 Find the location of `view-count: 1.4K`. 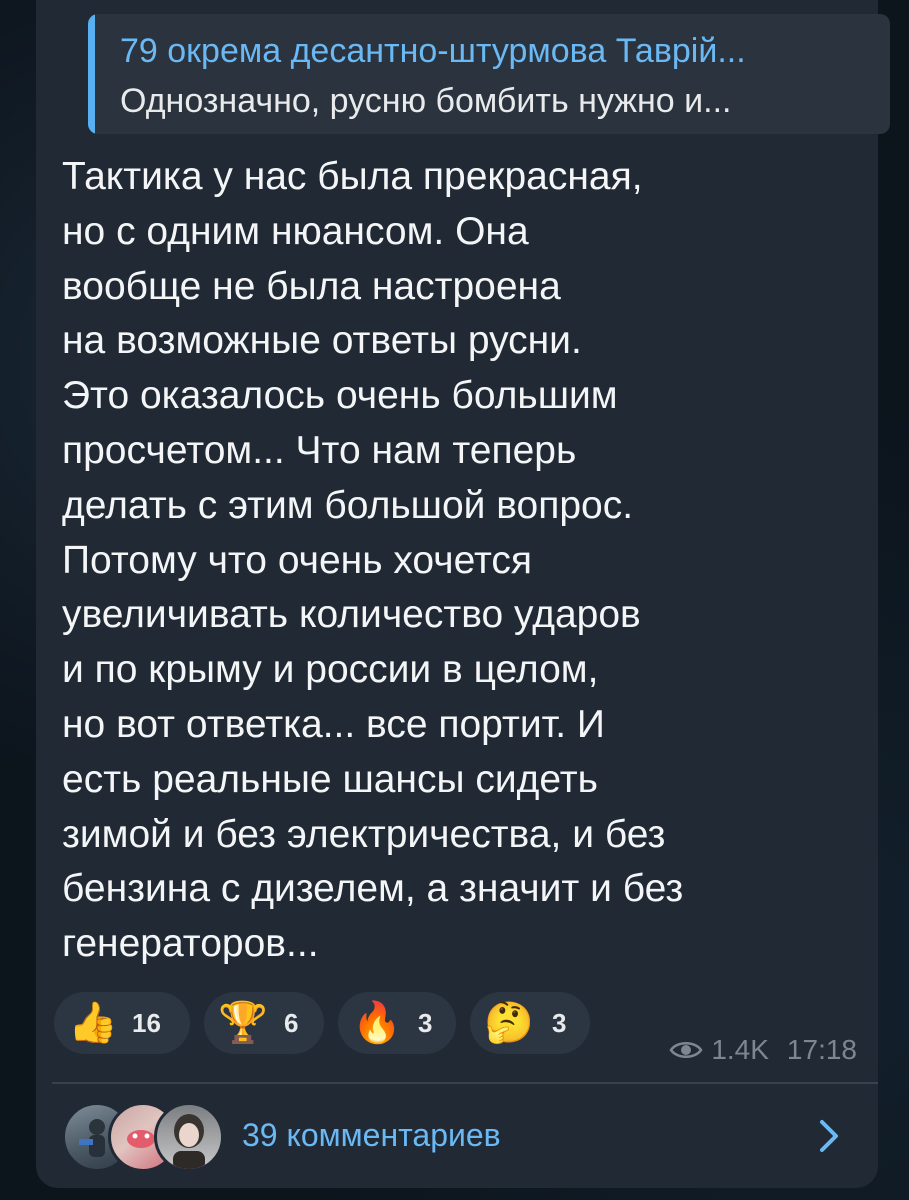

view-count: 1.4K is located at coordinates (740, 1049).